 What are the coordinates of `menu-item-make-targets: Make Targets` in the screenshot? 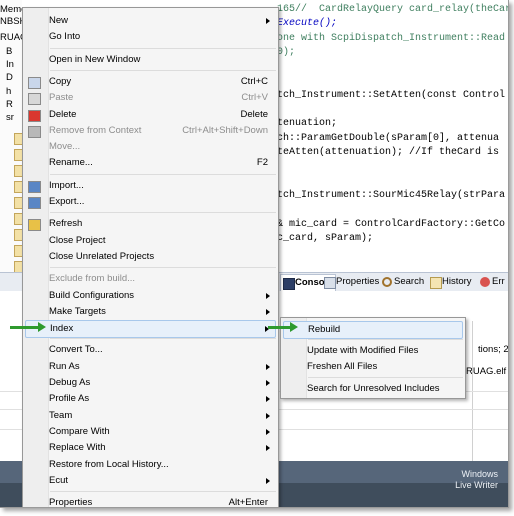 It's located at (150, 312).